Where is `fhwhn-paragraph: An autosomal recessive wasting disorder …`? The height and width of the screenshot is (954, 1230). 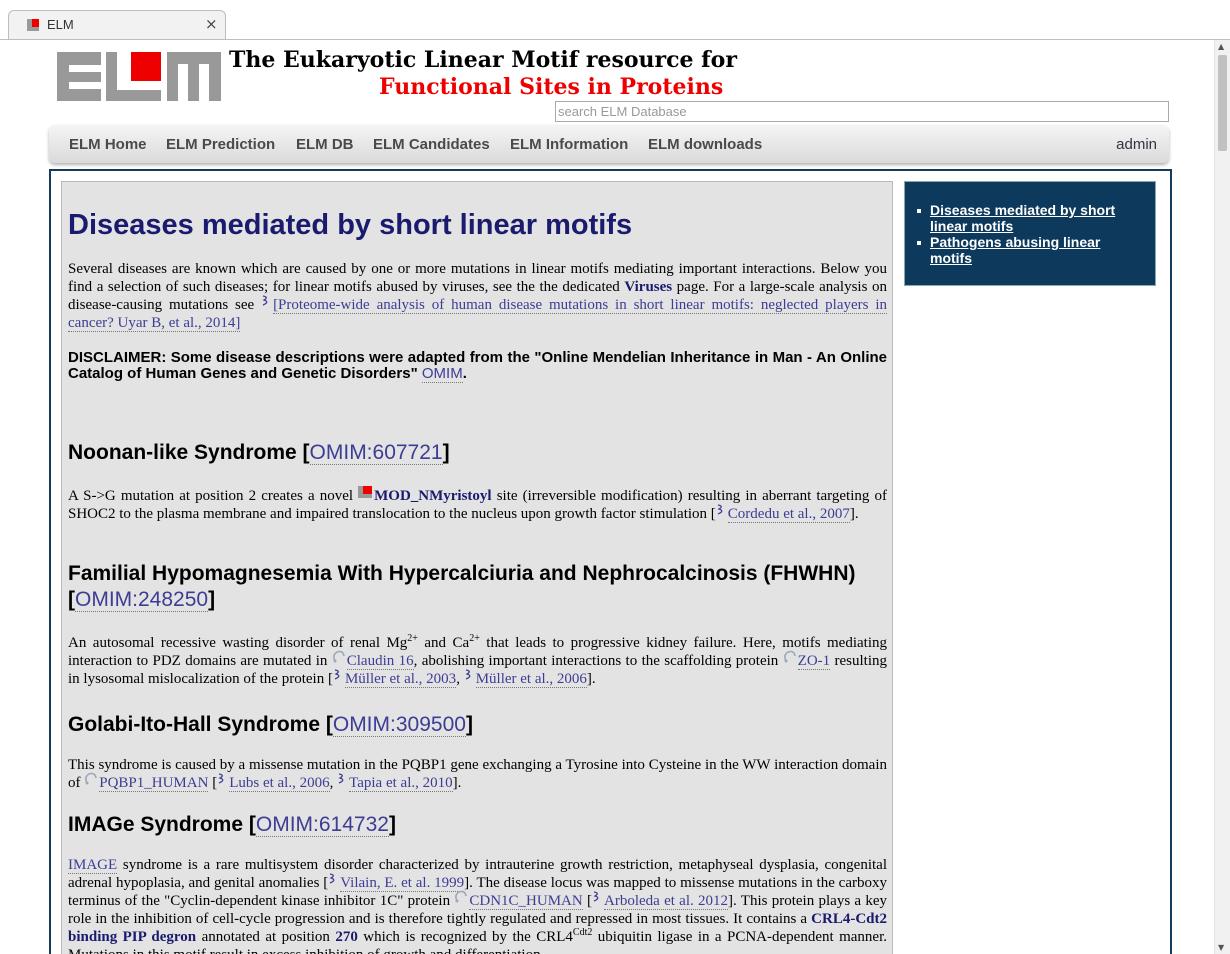
fhwhn-paragraph: An autosomal recessive wasting disorder … is located at coordinates (477, 661).